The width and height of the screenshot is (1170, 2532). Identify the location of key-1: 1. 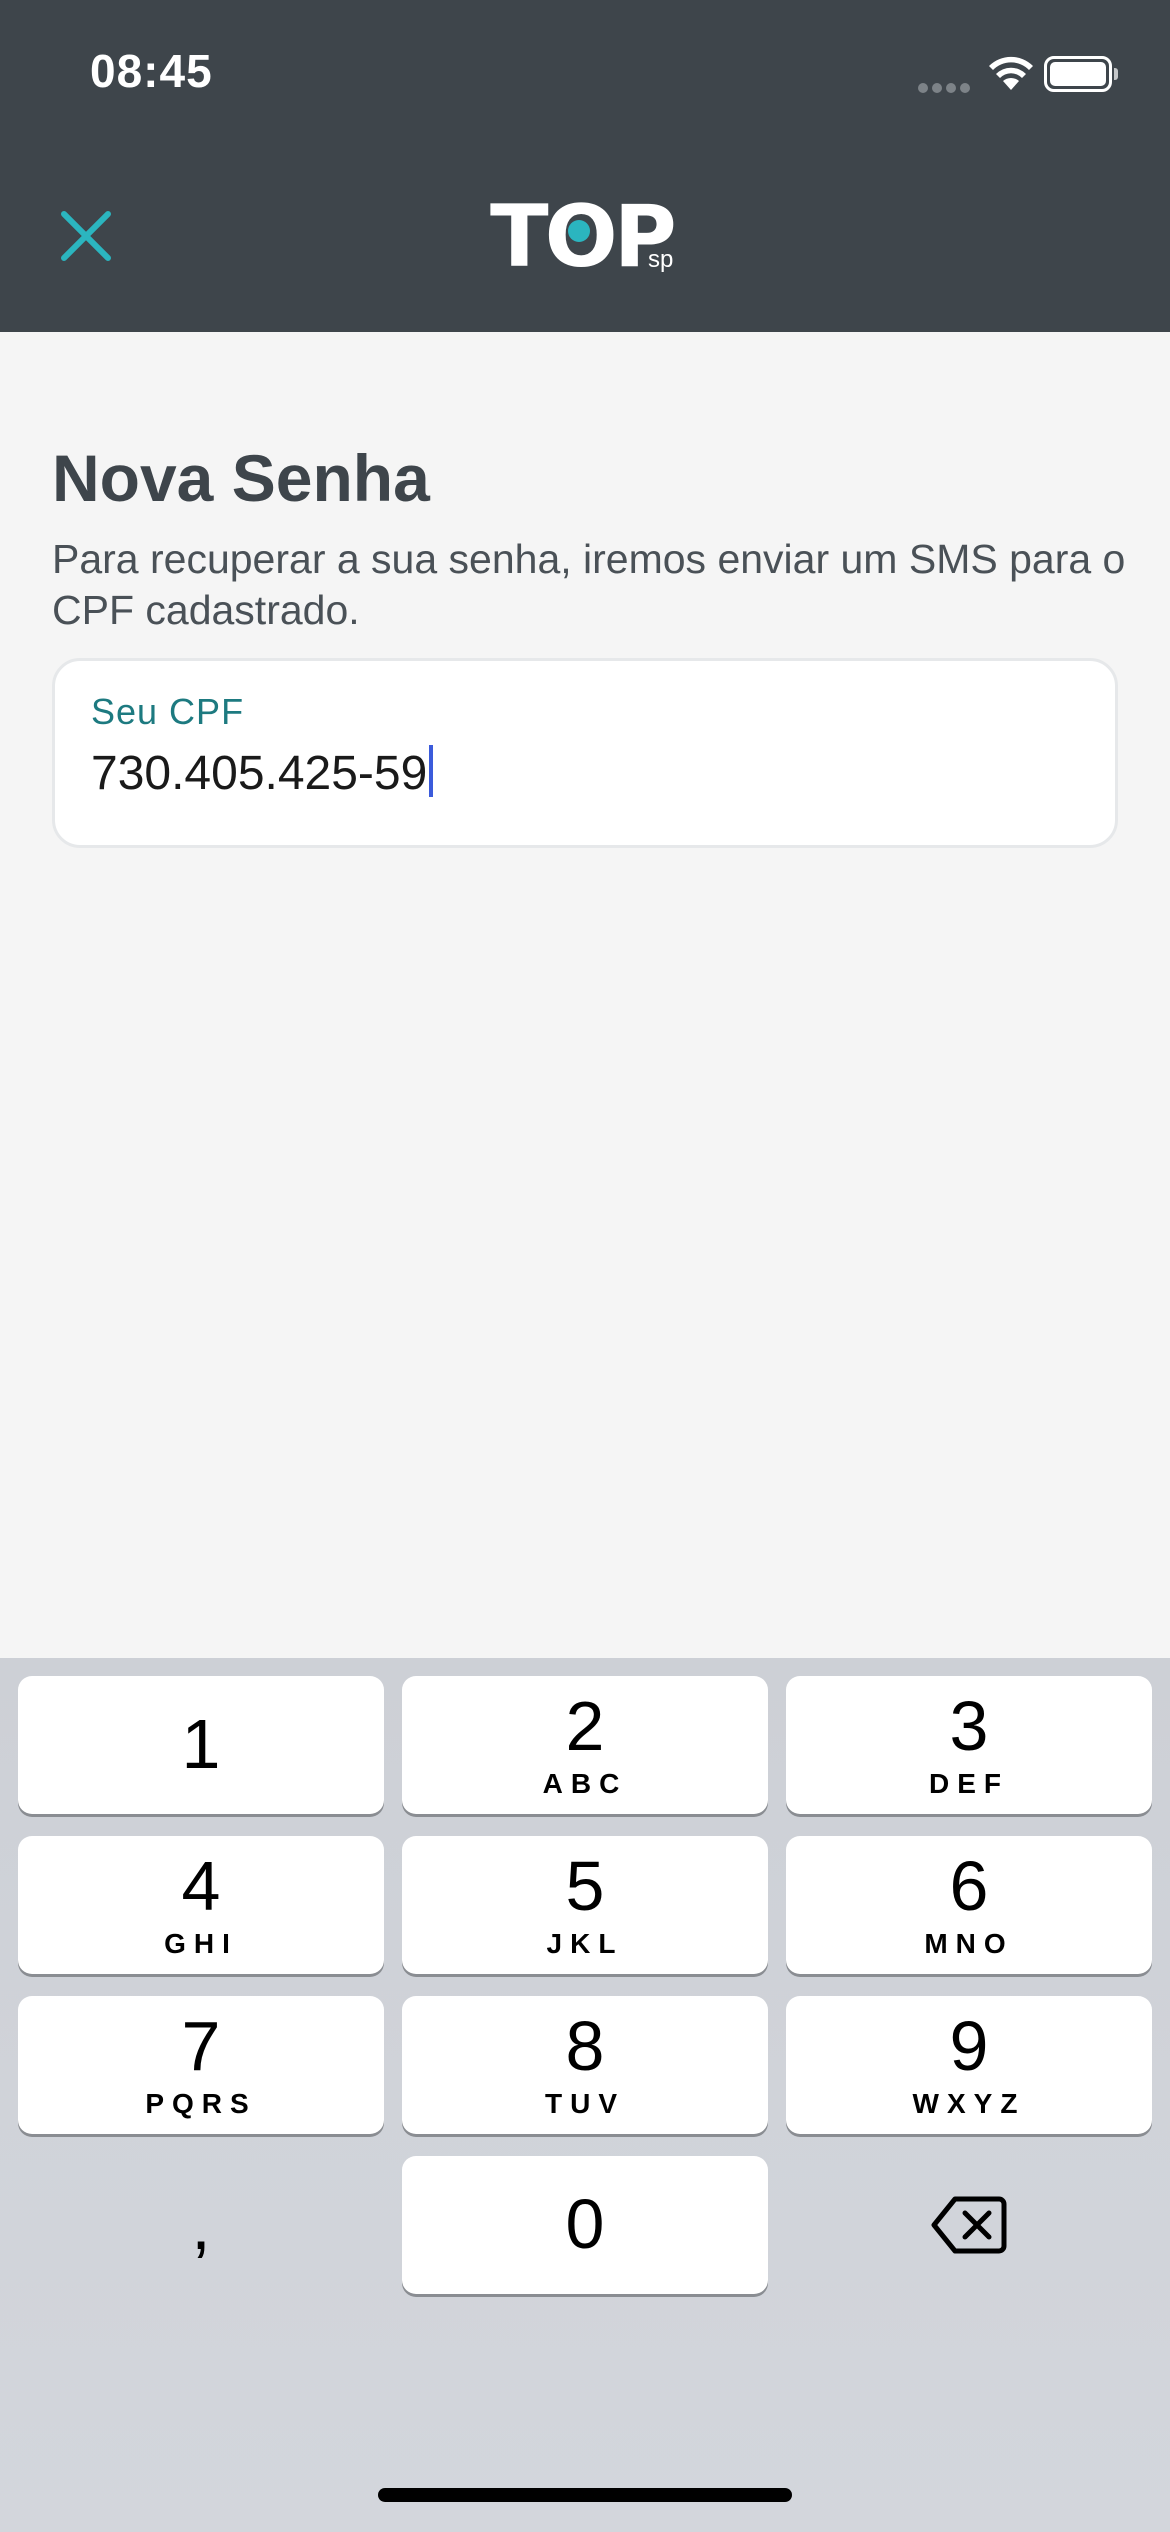
(201, 1745).